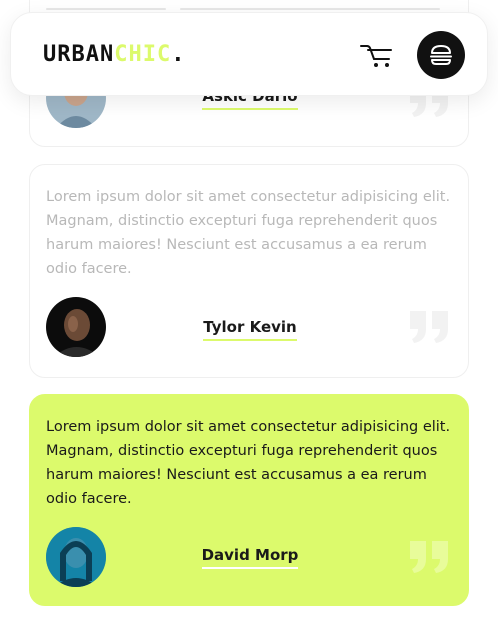 This screenshot has width=498, height=637. What do you see at coordinates (143, 54) in the screenshot?
I see `logo-text-accent: CHIC` at bounding box center [143, 54].